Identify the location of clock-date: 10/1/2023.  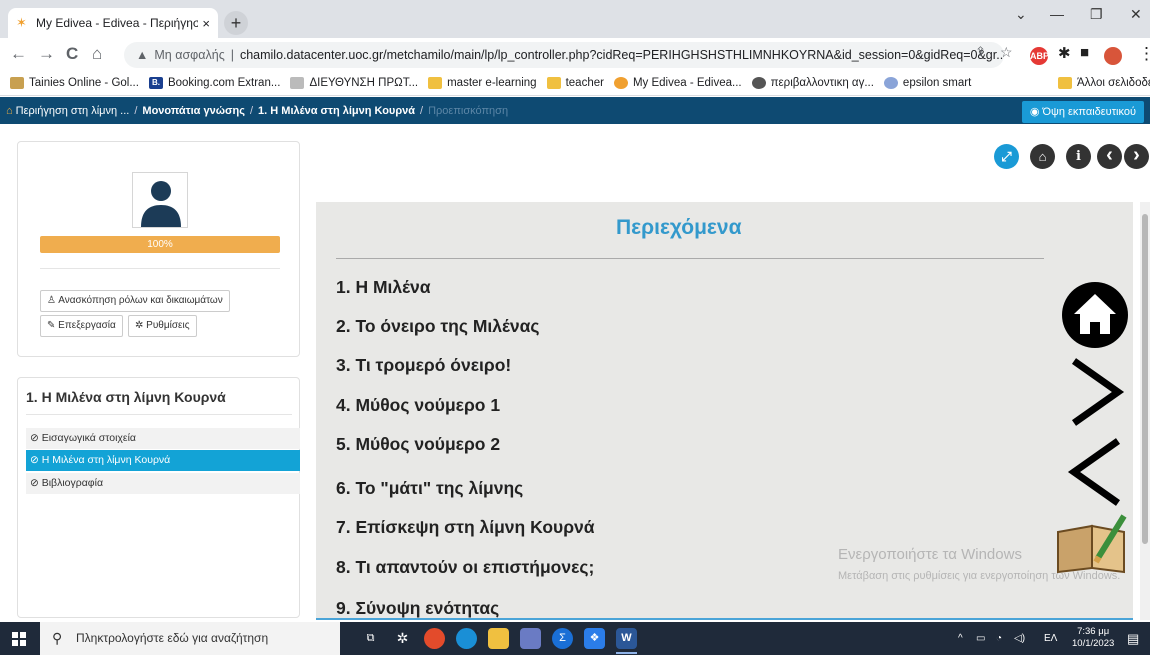
(1093, 643).